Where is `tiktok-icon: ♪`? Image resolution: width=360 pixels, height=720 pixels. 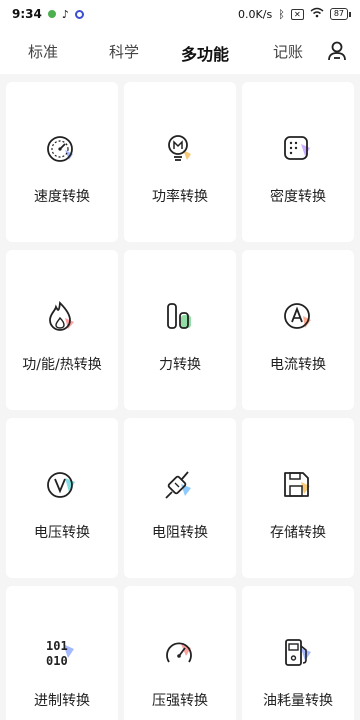
tiktok-icon: ♪ is located at coordinates (65, 14).